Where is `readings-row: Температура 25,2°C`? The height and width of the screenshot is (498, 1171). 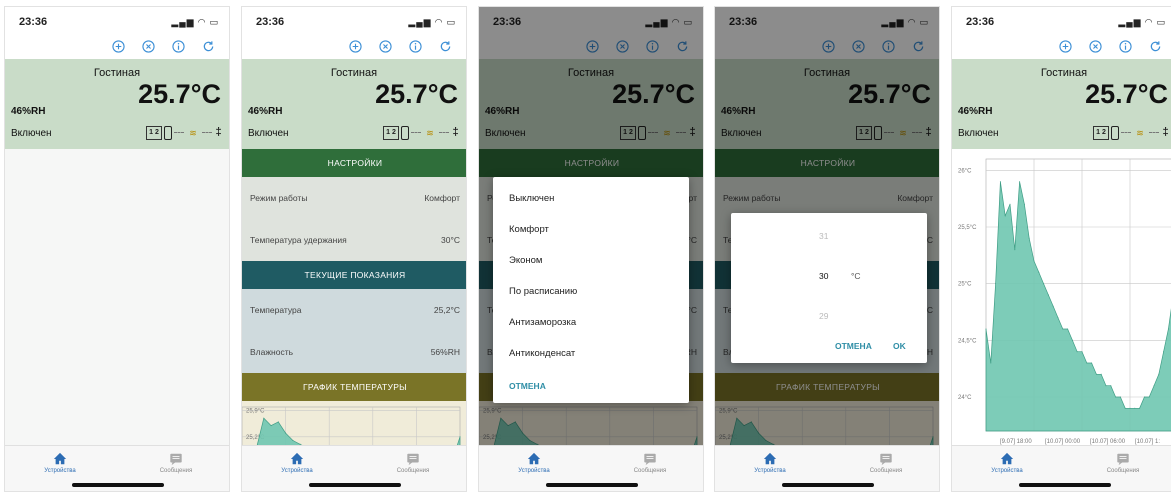
readings-row: Температура 25,2°C is located at coordinates (354, 310).